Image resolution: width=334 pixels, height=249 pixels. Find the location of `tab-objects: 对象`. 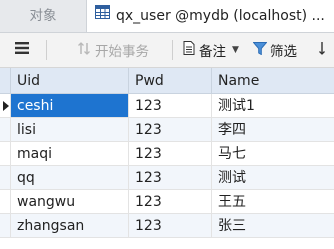

tab-objects: 对象 is located at coordinates (43, 16).